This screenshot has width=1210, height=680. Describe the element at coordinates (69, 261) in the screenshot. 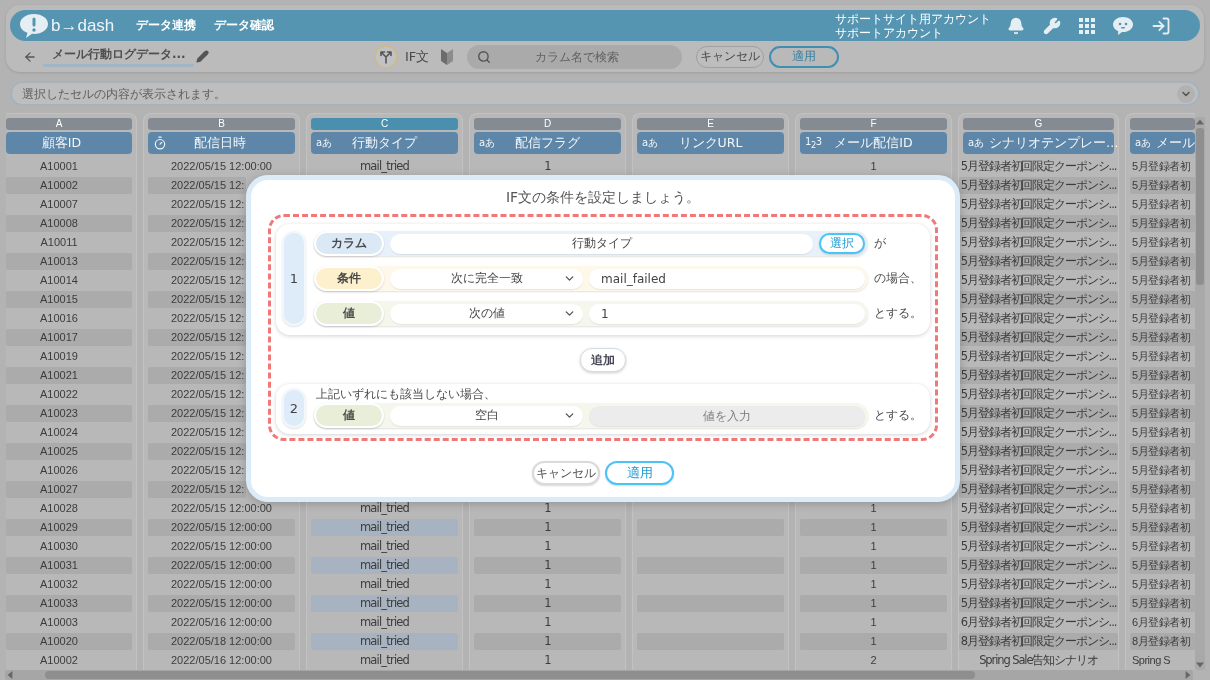

I see `table-cell: A10013` at that location.